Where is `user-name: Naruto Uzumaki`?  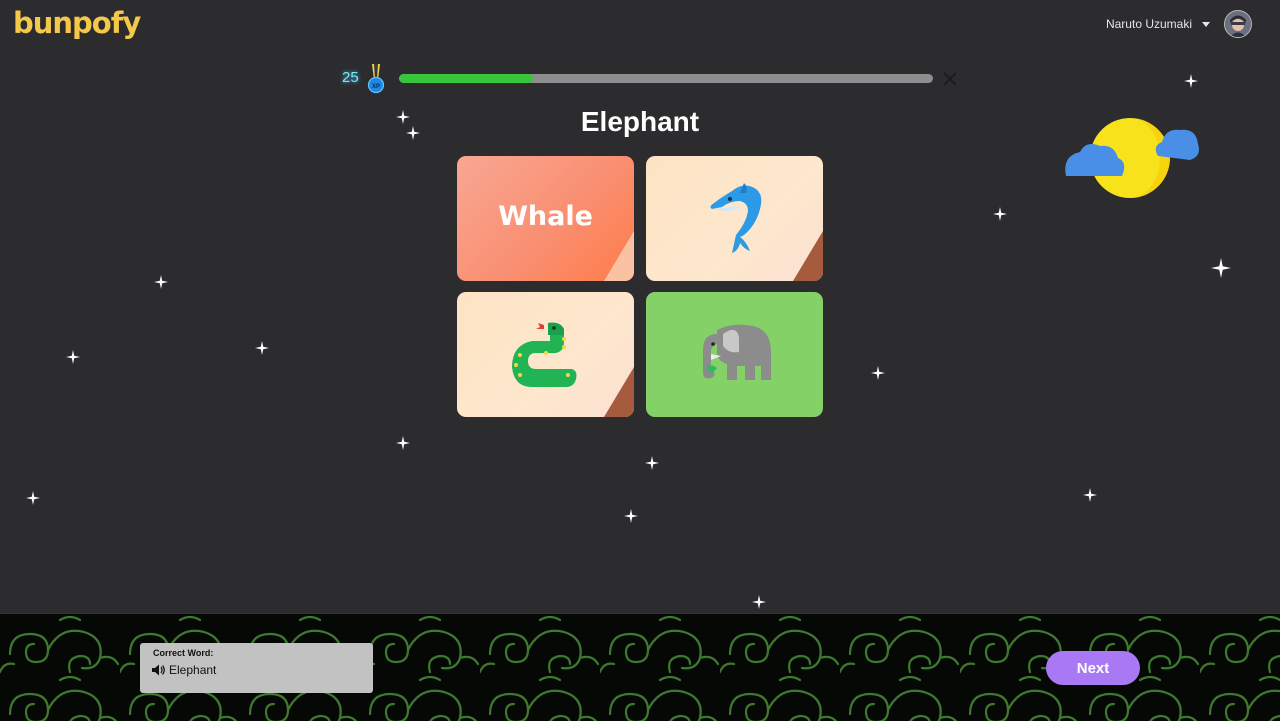 user-name: Naruto Uzumaki is located at coordinates (1148, 24).